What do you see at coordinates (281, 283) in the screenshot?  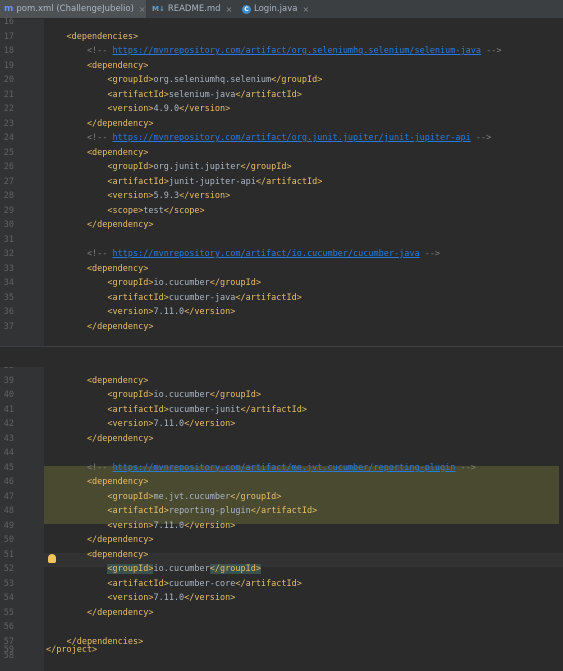 I see `code-line: 34 <groupId>io.cucumber</groupId>` at bounding box center [281, 283].